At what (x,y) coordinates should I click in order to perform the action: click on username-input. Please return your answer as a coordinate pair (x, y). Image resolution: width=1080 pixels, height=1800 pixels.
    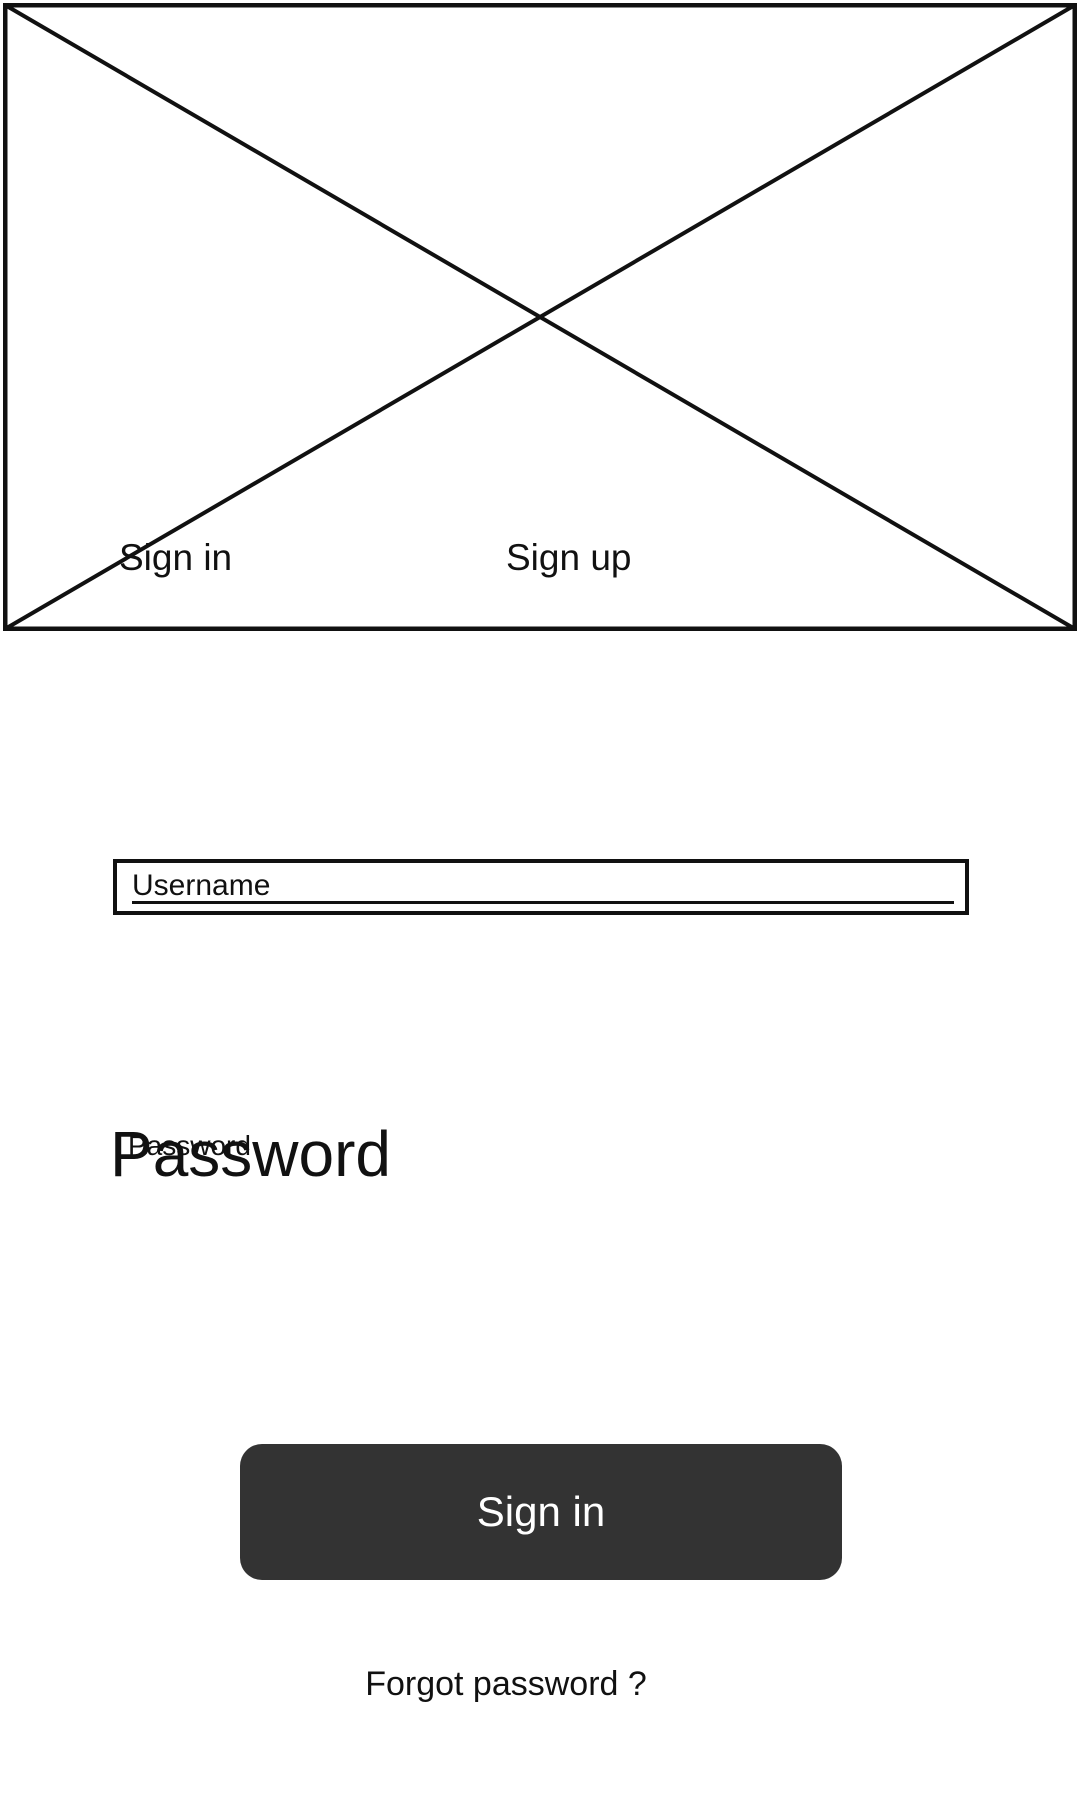
    Looking at the image, I should click on (543, 887).